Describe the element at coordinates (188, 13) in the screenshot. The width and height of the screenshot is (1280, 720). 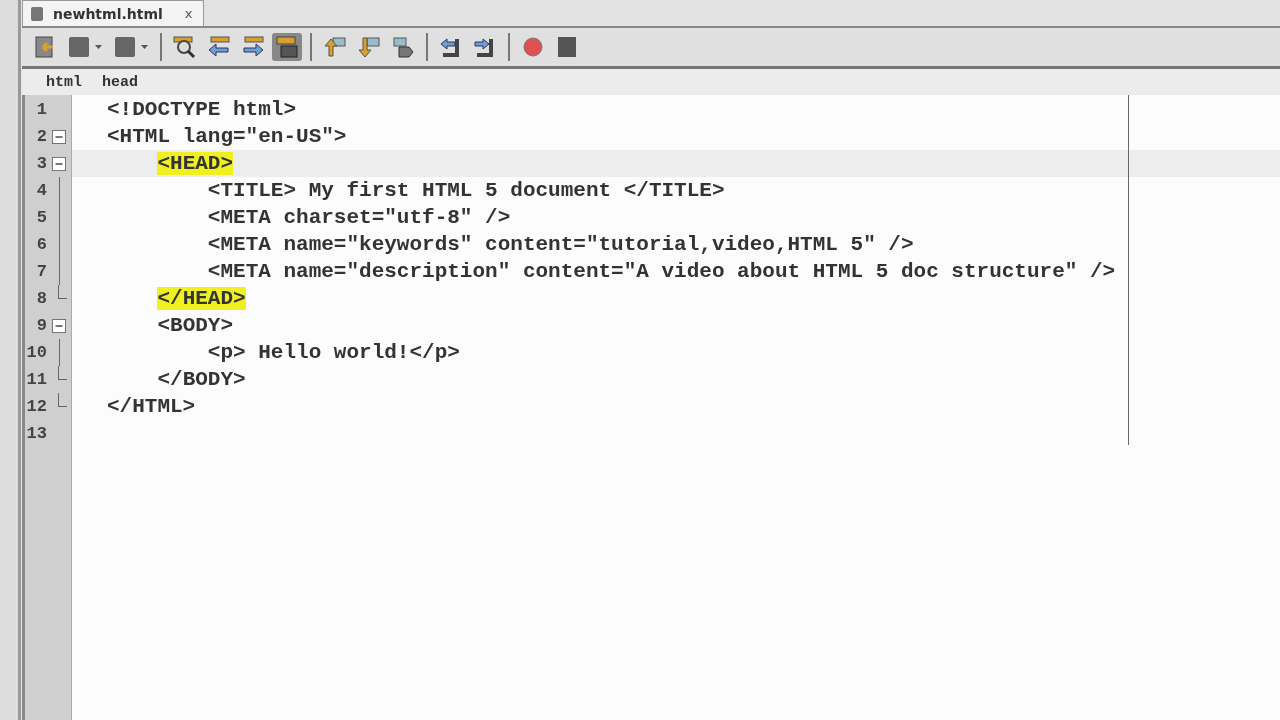
I see `close-button: x` at that location.